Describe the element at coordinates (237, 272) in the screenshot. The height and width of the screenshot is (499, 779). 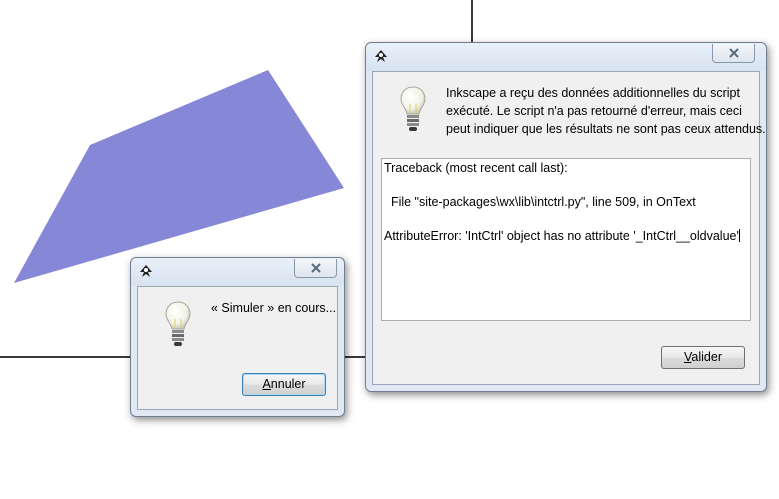
I see `progress-dialog-titlebar` at that location.